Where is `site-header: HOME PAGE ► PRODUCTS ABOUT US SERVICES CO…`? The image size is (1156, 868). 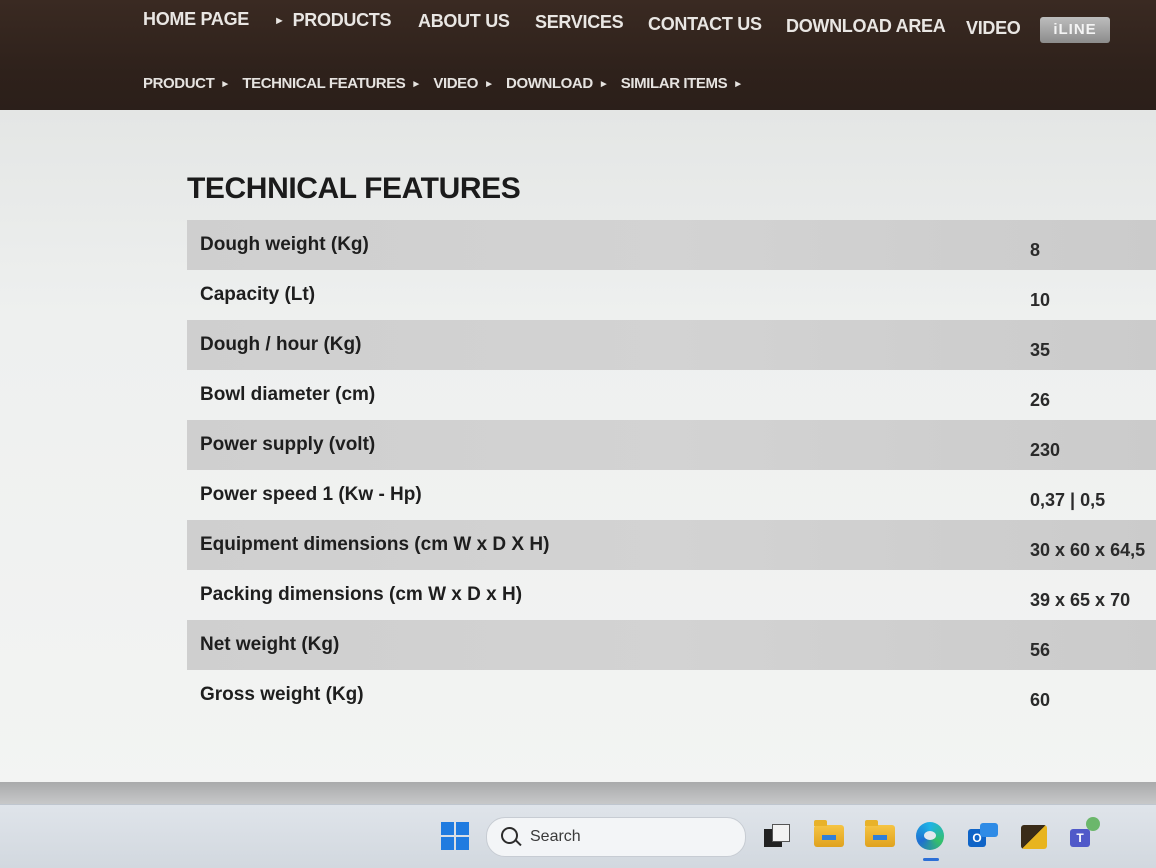 site-header: HOME PAGE ► PRODUCTS ABOUT US SERVICES CO… is located at coordinates (578, 61).